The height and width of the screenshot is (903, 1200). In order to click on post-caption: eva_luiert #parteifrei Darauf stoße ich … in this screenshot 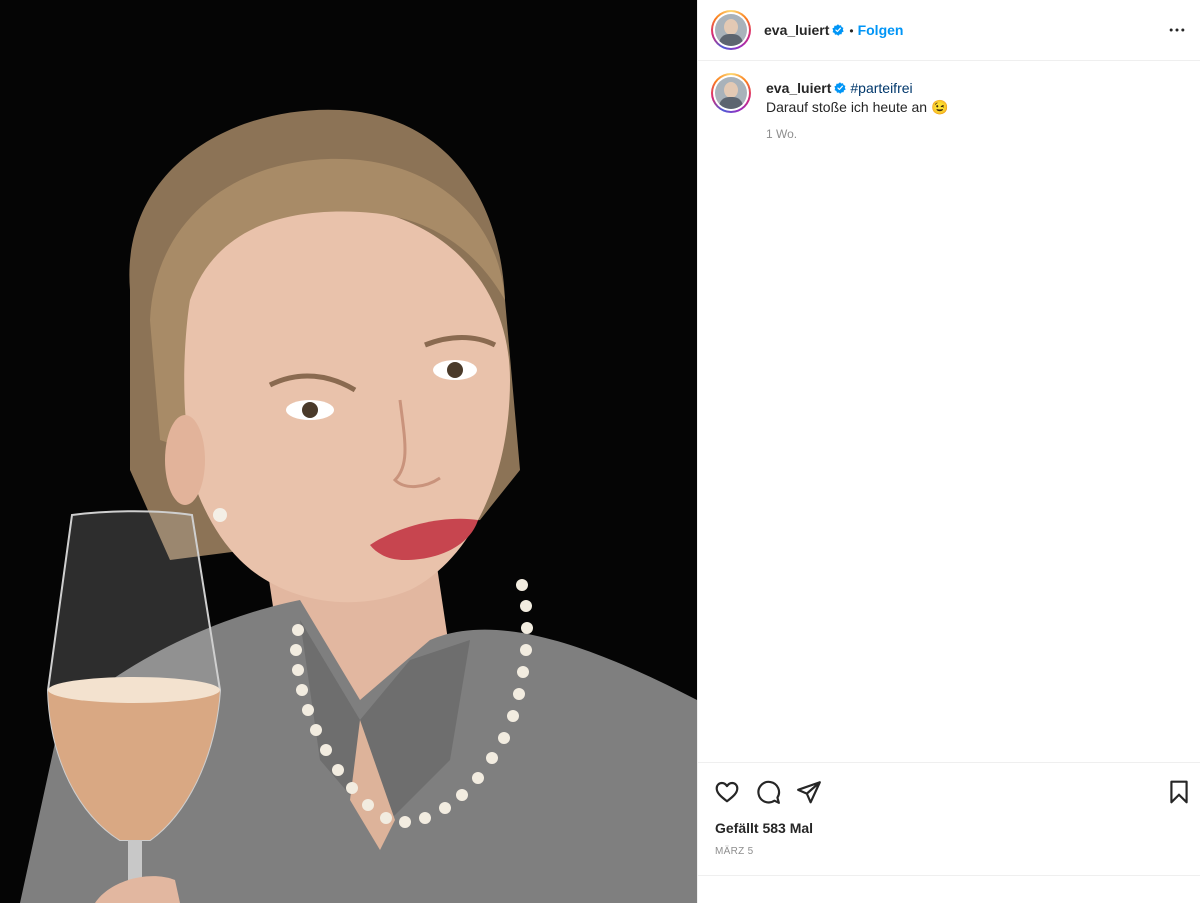, I will do `click(971, 110)`.